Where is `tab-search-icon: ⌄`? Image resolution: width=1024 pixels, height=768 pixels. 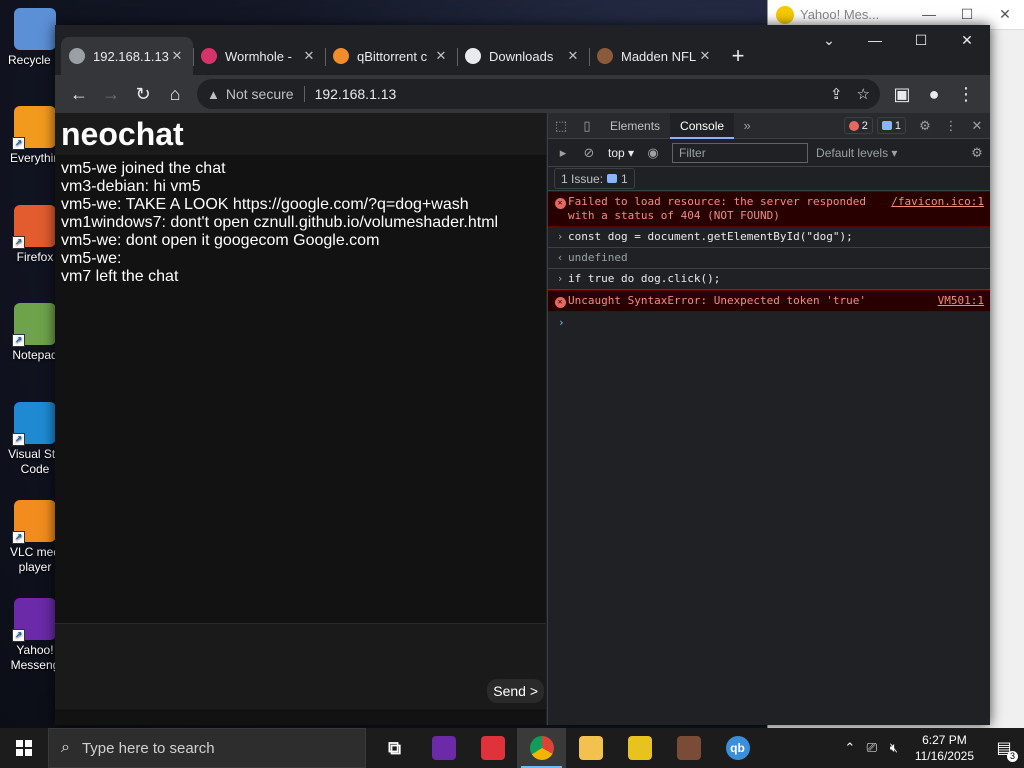
tab-search-icon: ⌄ is located at coordinates (829, 40).